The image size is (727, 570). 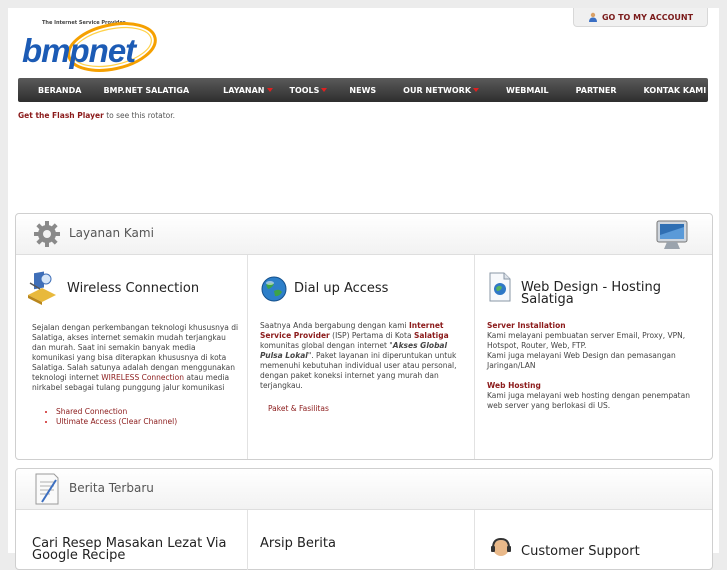 I want to click on wireless-network-icon, so click(x=42, y=288).